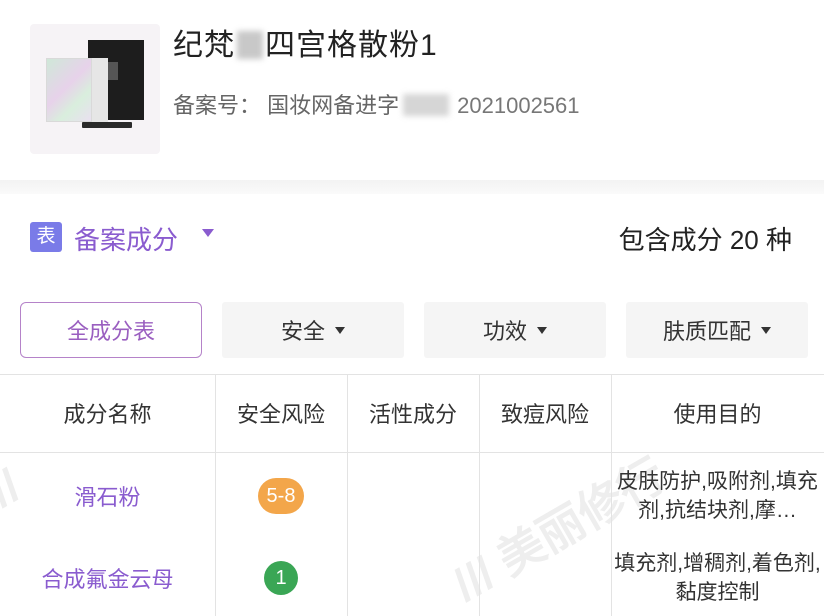 Image resolution: width=824 pixels, height=616 pixels. What do you see at coordinates (717, 414) in the screenshot?
I see `column-header-purpose: 使用目的` at bounding box center [717, 414].